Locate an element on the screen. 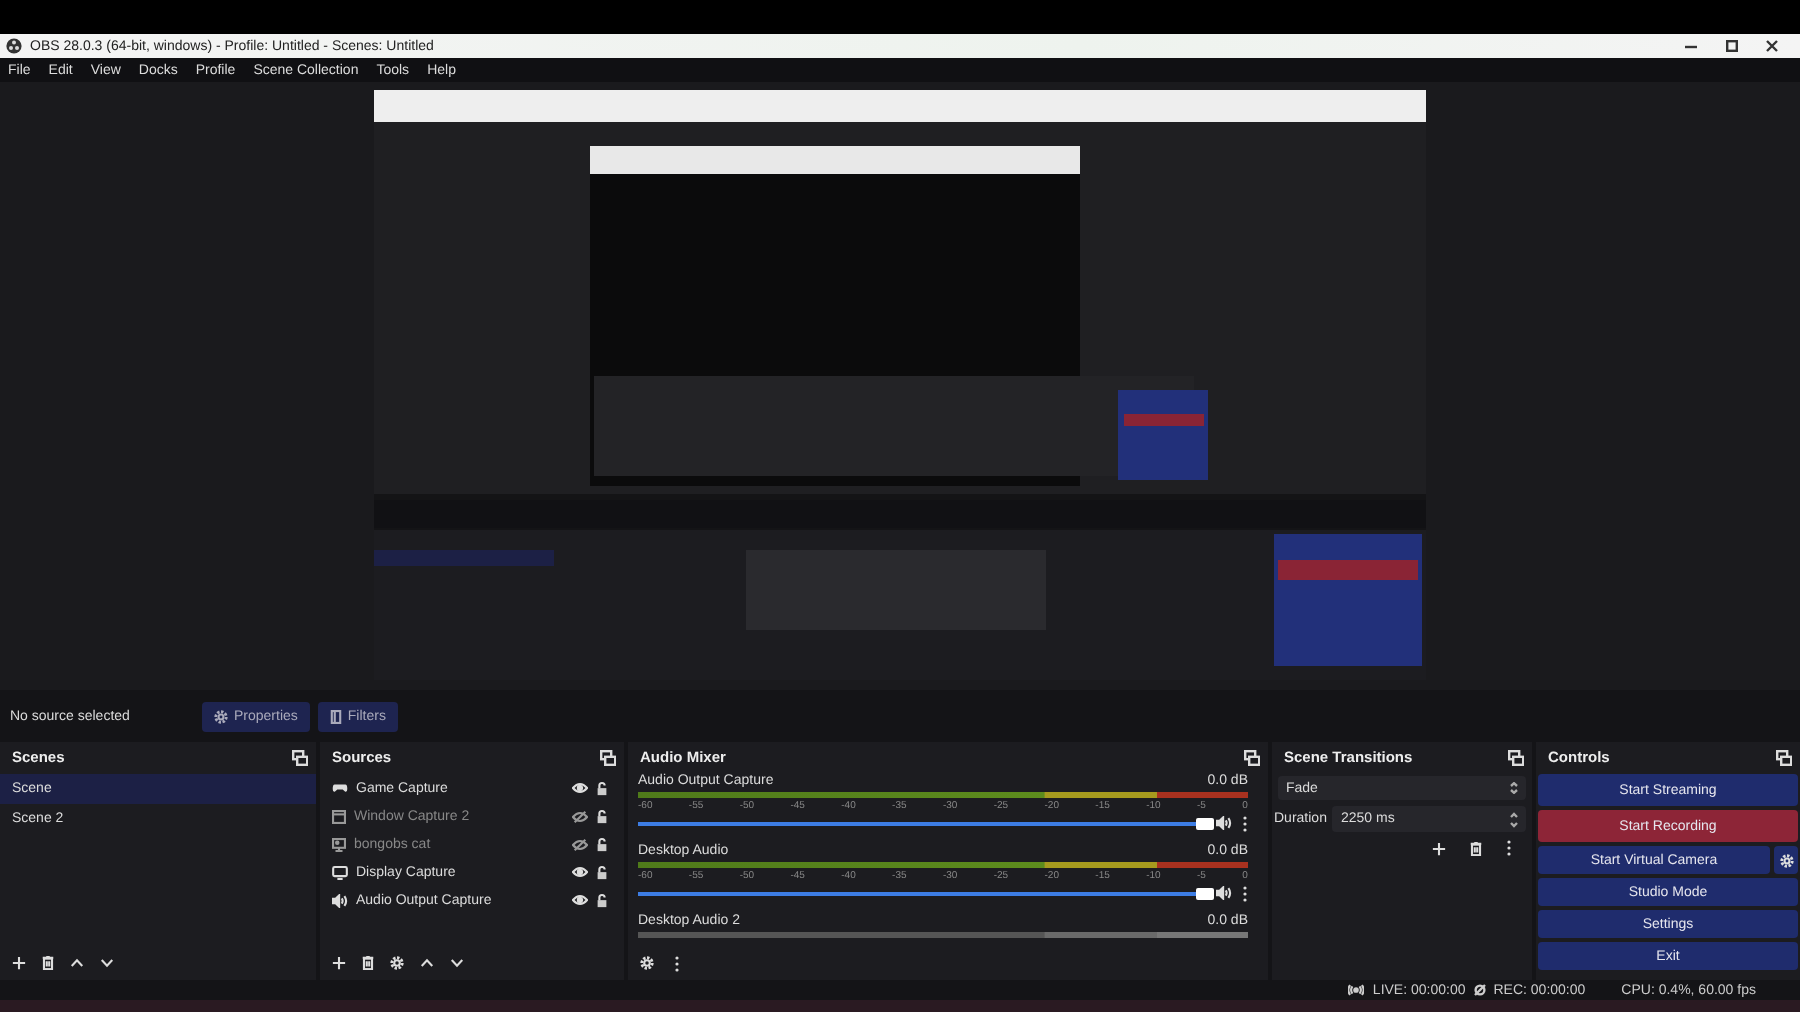 This screenshot has height=1012, width=1800. maximize-icon is located at coordinates (1732, 46).